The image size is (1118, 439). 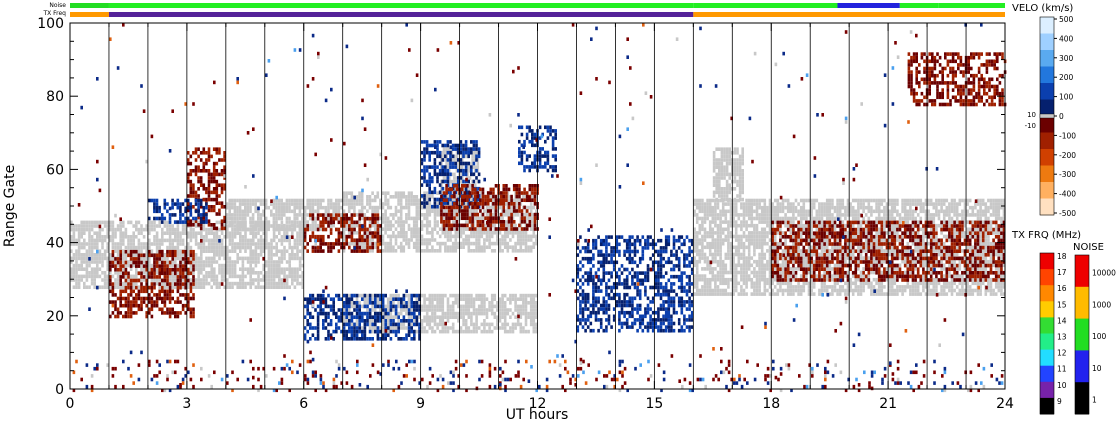 What do you see at coordinates (971, 5) in the screenshot?
I see `noise-segment` at bounding box center [971, 5].